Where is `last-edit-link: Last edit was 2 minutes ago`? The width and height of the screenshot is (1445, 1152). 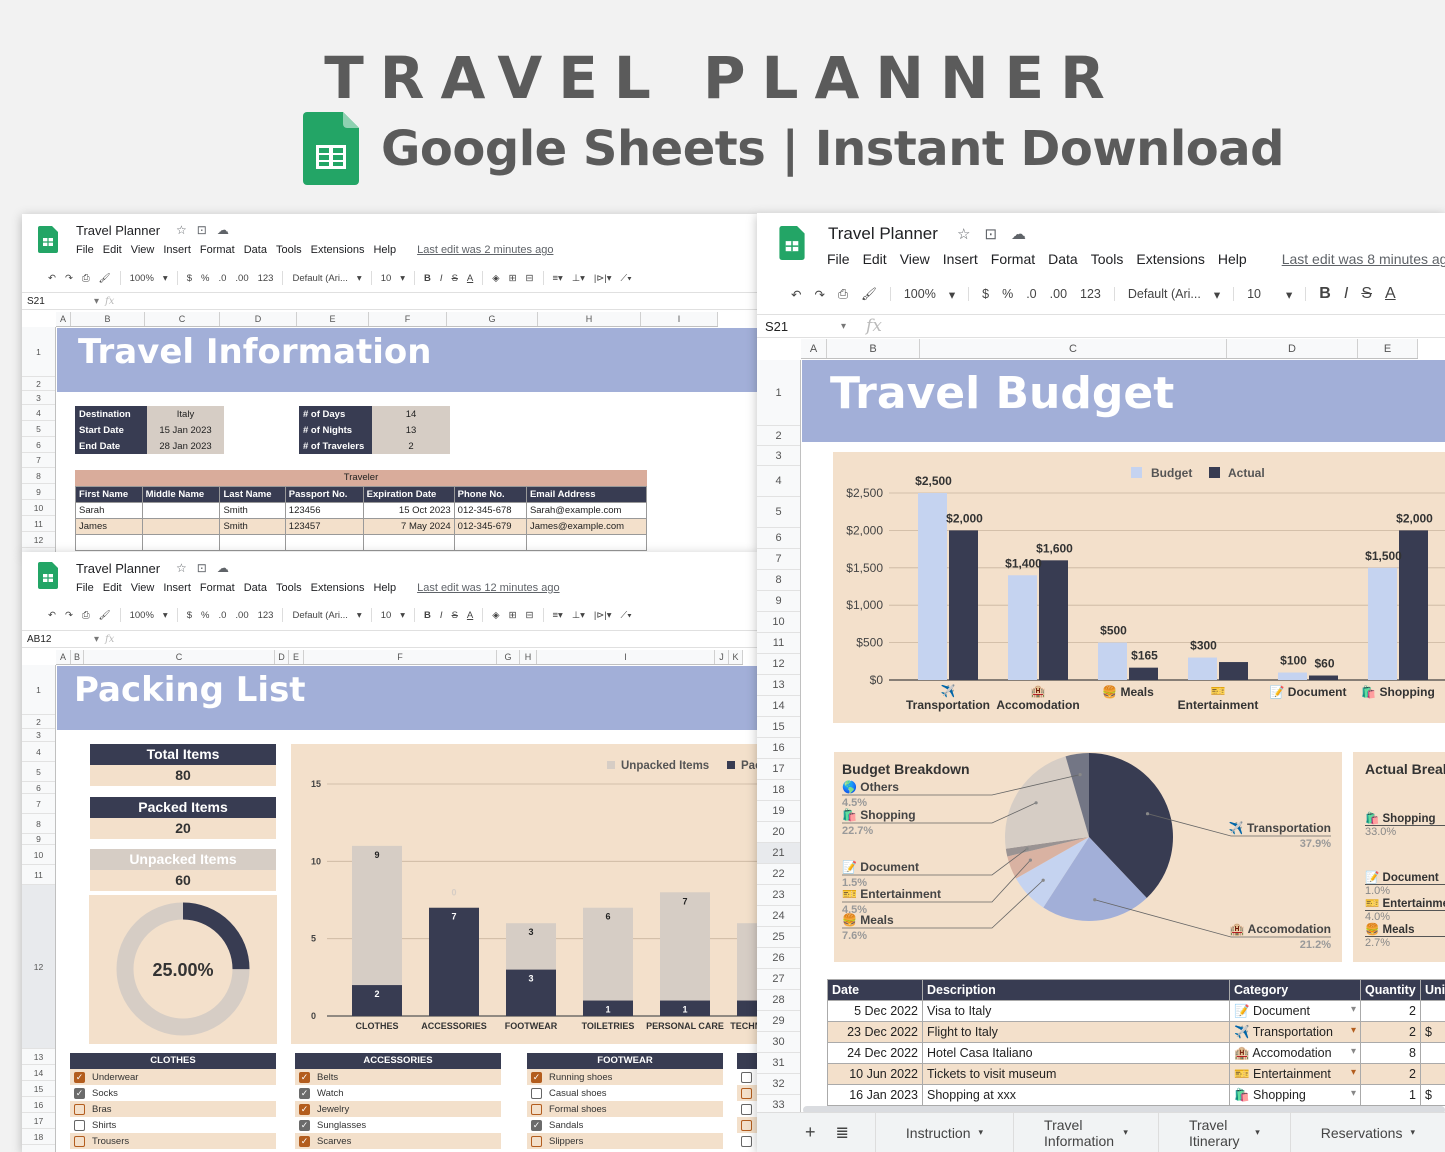 last-edit-link: Last edit was 2 minutes ago is located at coordinates (485, 250).